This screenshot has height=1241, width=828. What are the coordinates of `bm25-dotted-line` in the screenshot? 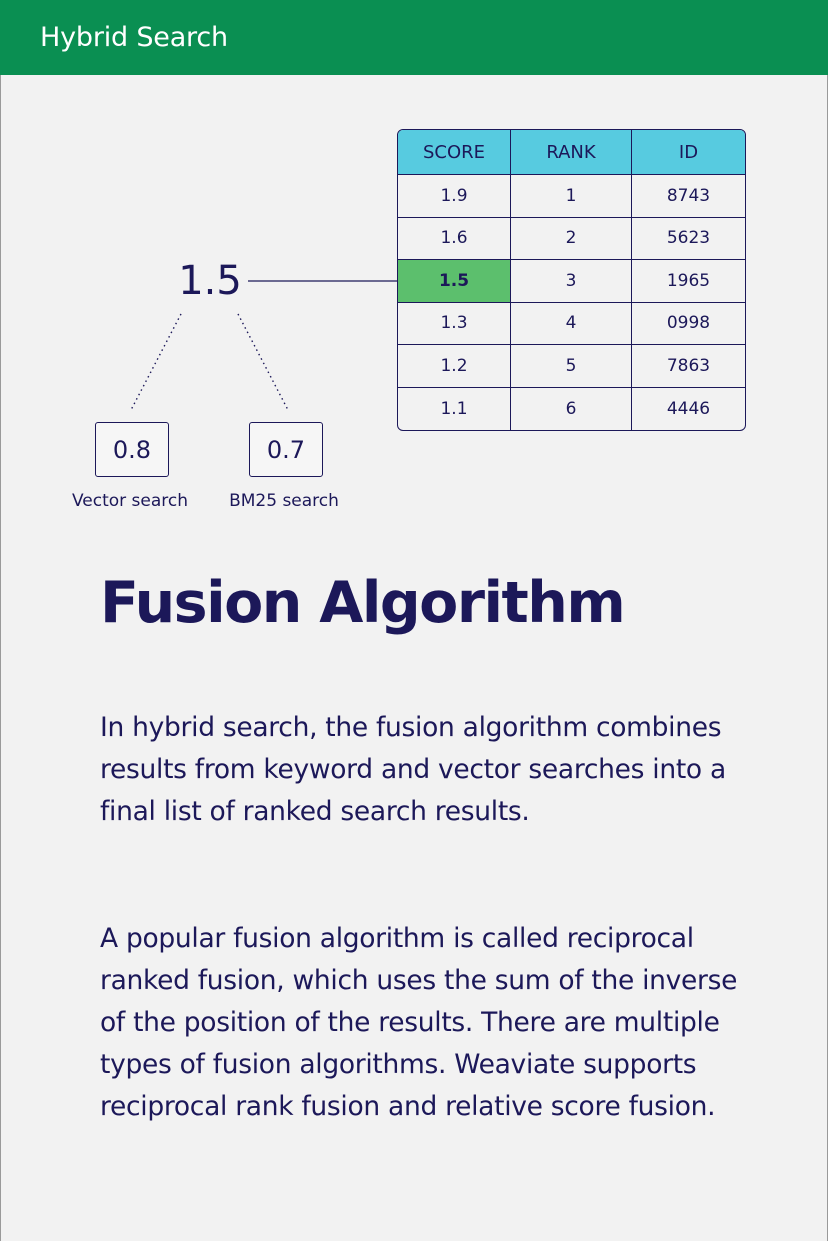 It's located at (263, 362).